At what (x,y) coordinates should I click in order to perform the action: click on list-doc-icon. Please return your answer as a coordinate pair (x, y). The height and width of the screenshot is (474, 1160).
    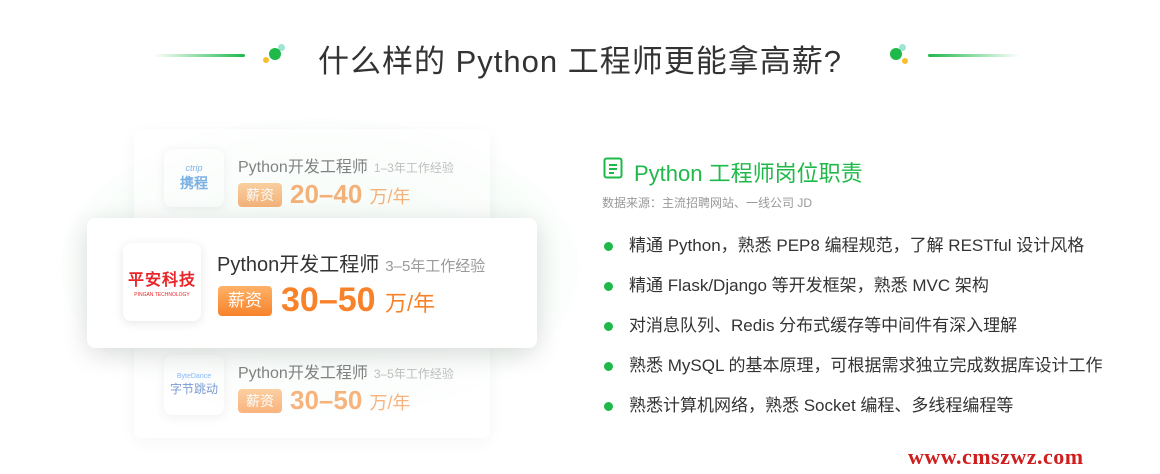
    Looking at the image, I should click on (613, 168).